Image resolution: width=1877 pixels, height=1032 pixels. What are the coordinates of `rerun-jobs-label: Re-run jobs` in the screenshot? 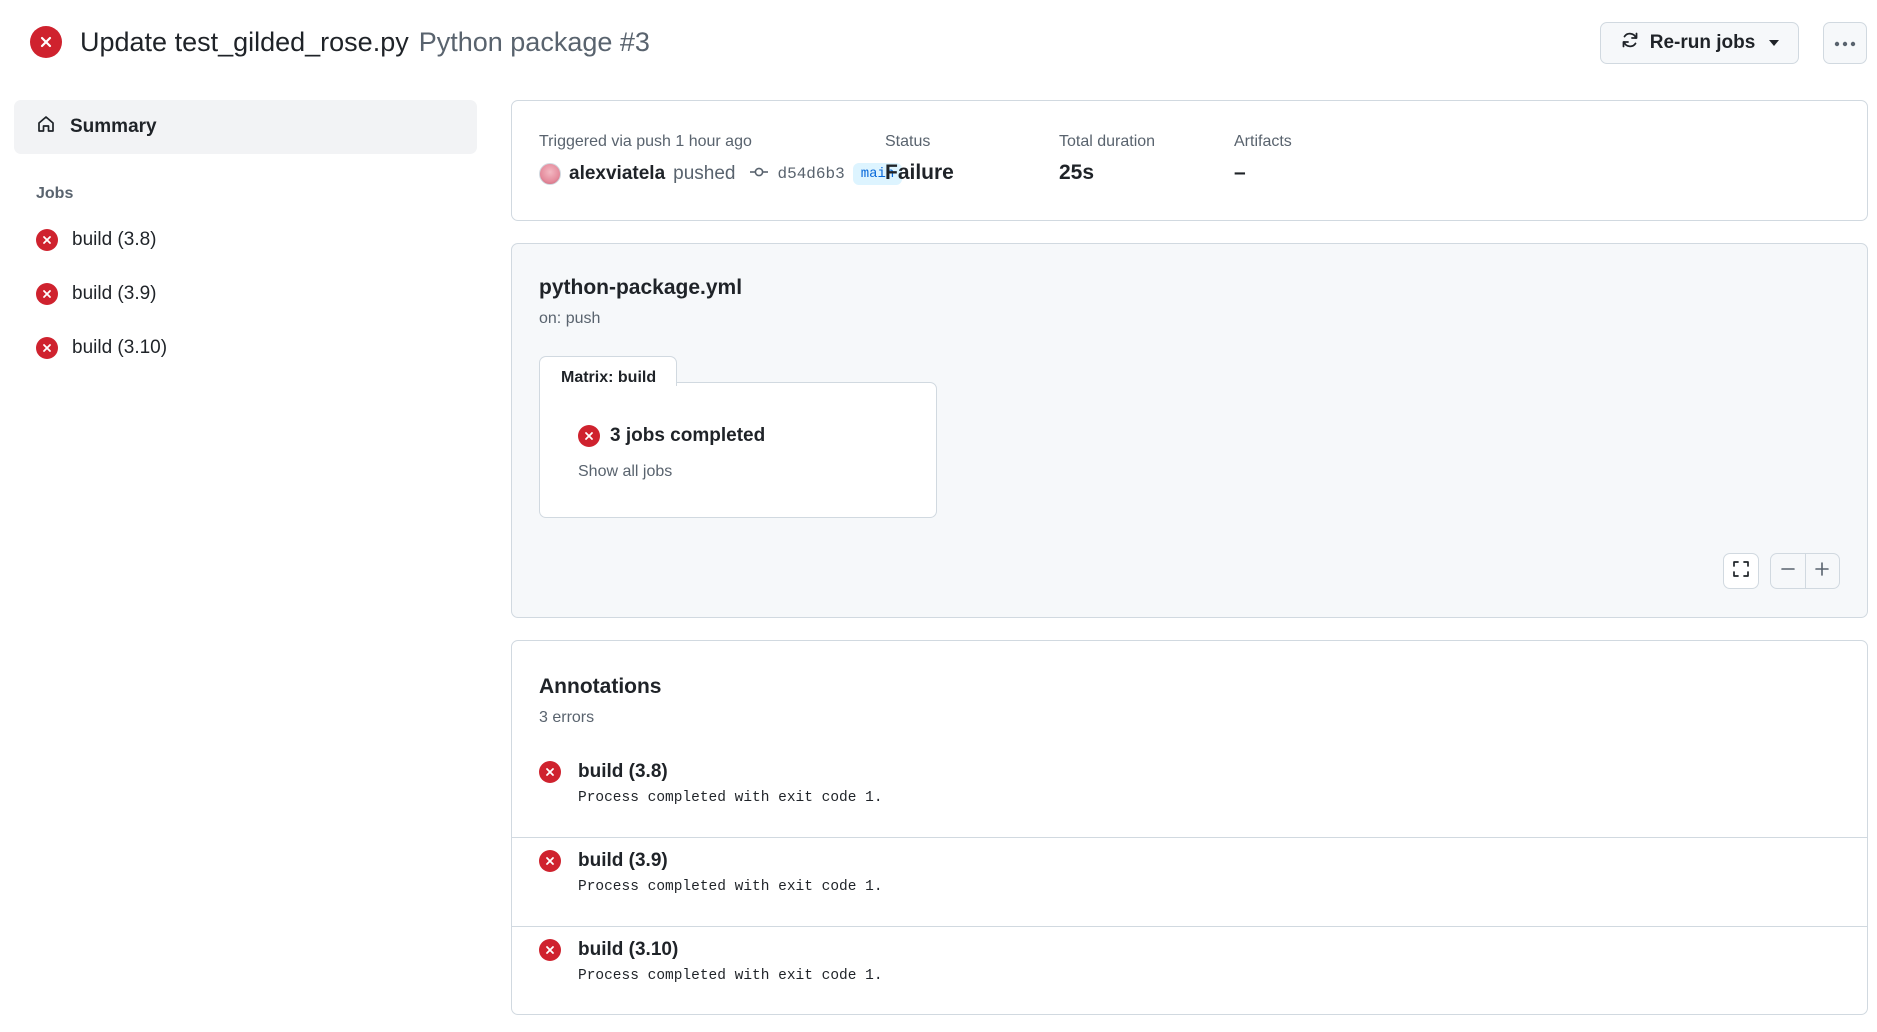 It's located at (1702, 42).